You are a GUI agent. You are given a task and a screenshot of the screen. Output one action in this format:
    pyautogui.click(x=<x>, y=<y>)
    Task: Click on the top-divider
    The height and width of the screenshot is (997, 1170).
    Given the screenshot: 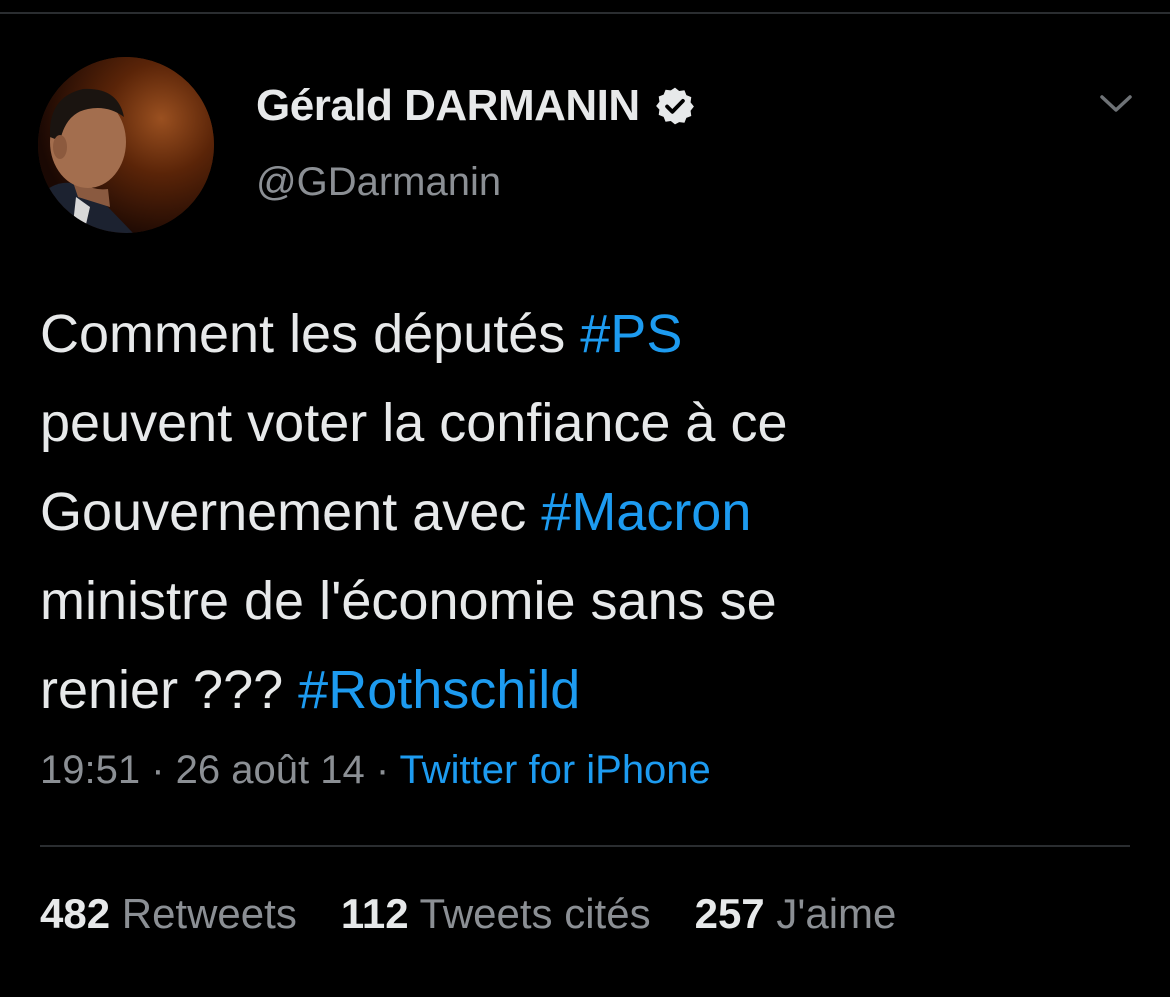 What is the action you would take?
    pyautogui.click(x=585, y=13)
    